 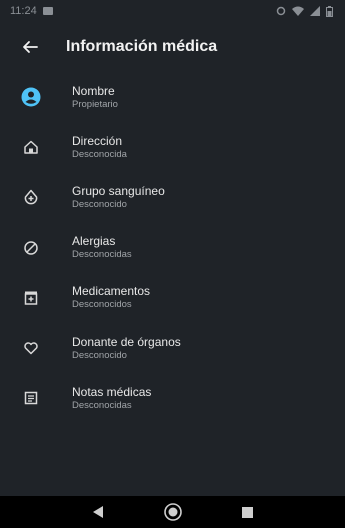 What do you see at coordinates (31, 248) in the screenshot?
I see `block-icon` at bounding box center [31, 248].